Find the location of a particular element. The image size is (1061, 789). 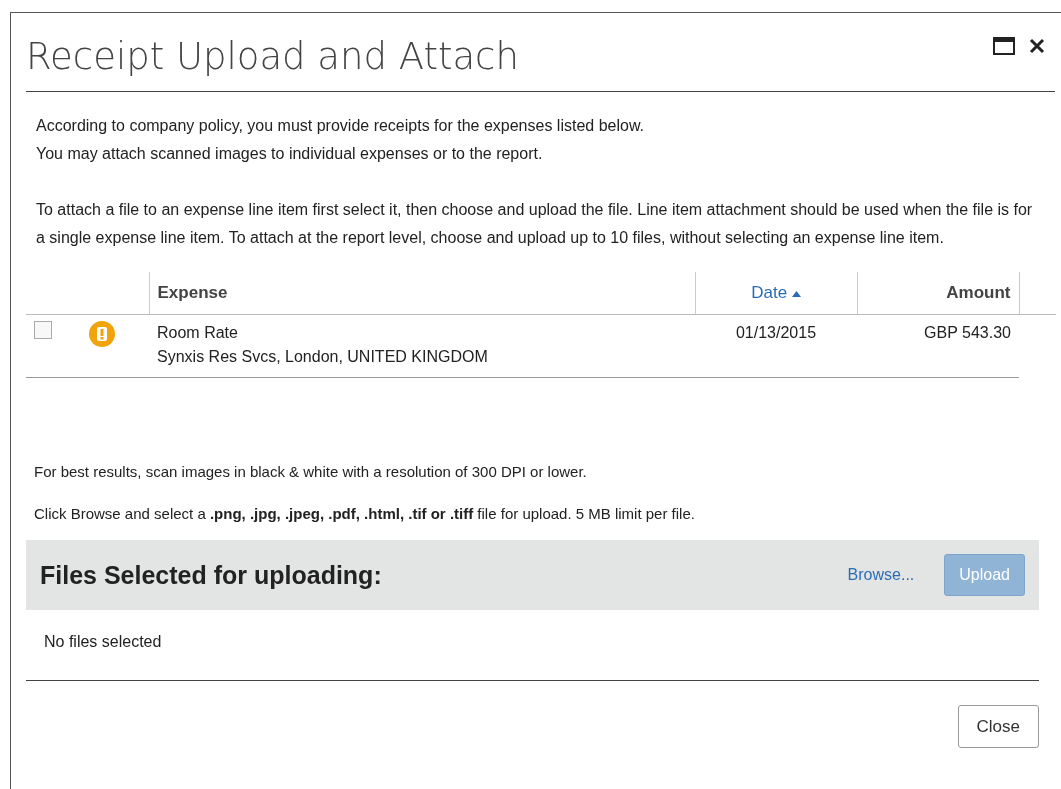

expense-date: 01/13/2015 is located at coordinates (776, 332).